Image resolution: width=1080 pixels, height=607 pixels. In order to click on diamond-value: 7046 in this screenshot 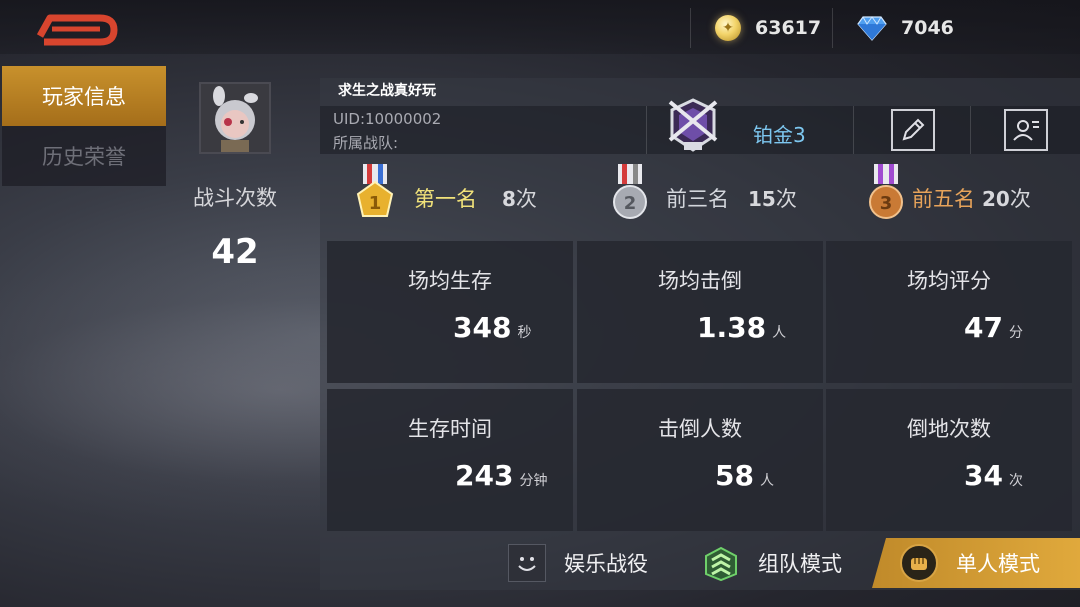, I will do `click(927, 28)`.